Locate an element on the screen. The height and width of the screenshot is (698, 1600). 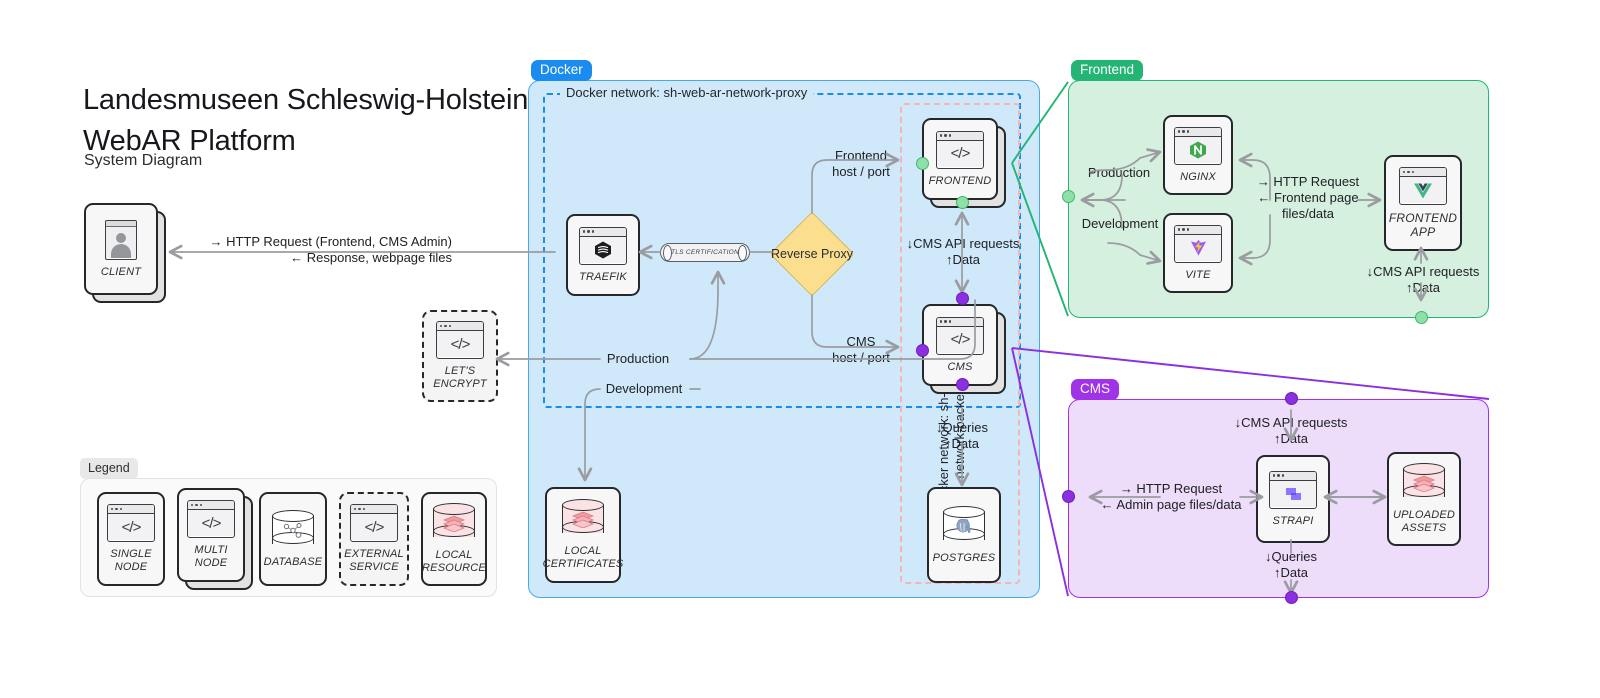
node-uploaded-assets: UPLOADED ASSETS is located at coordinates (1424, 499).